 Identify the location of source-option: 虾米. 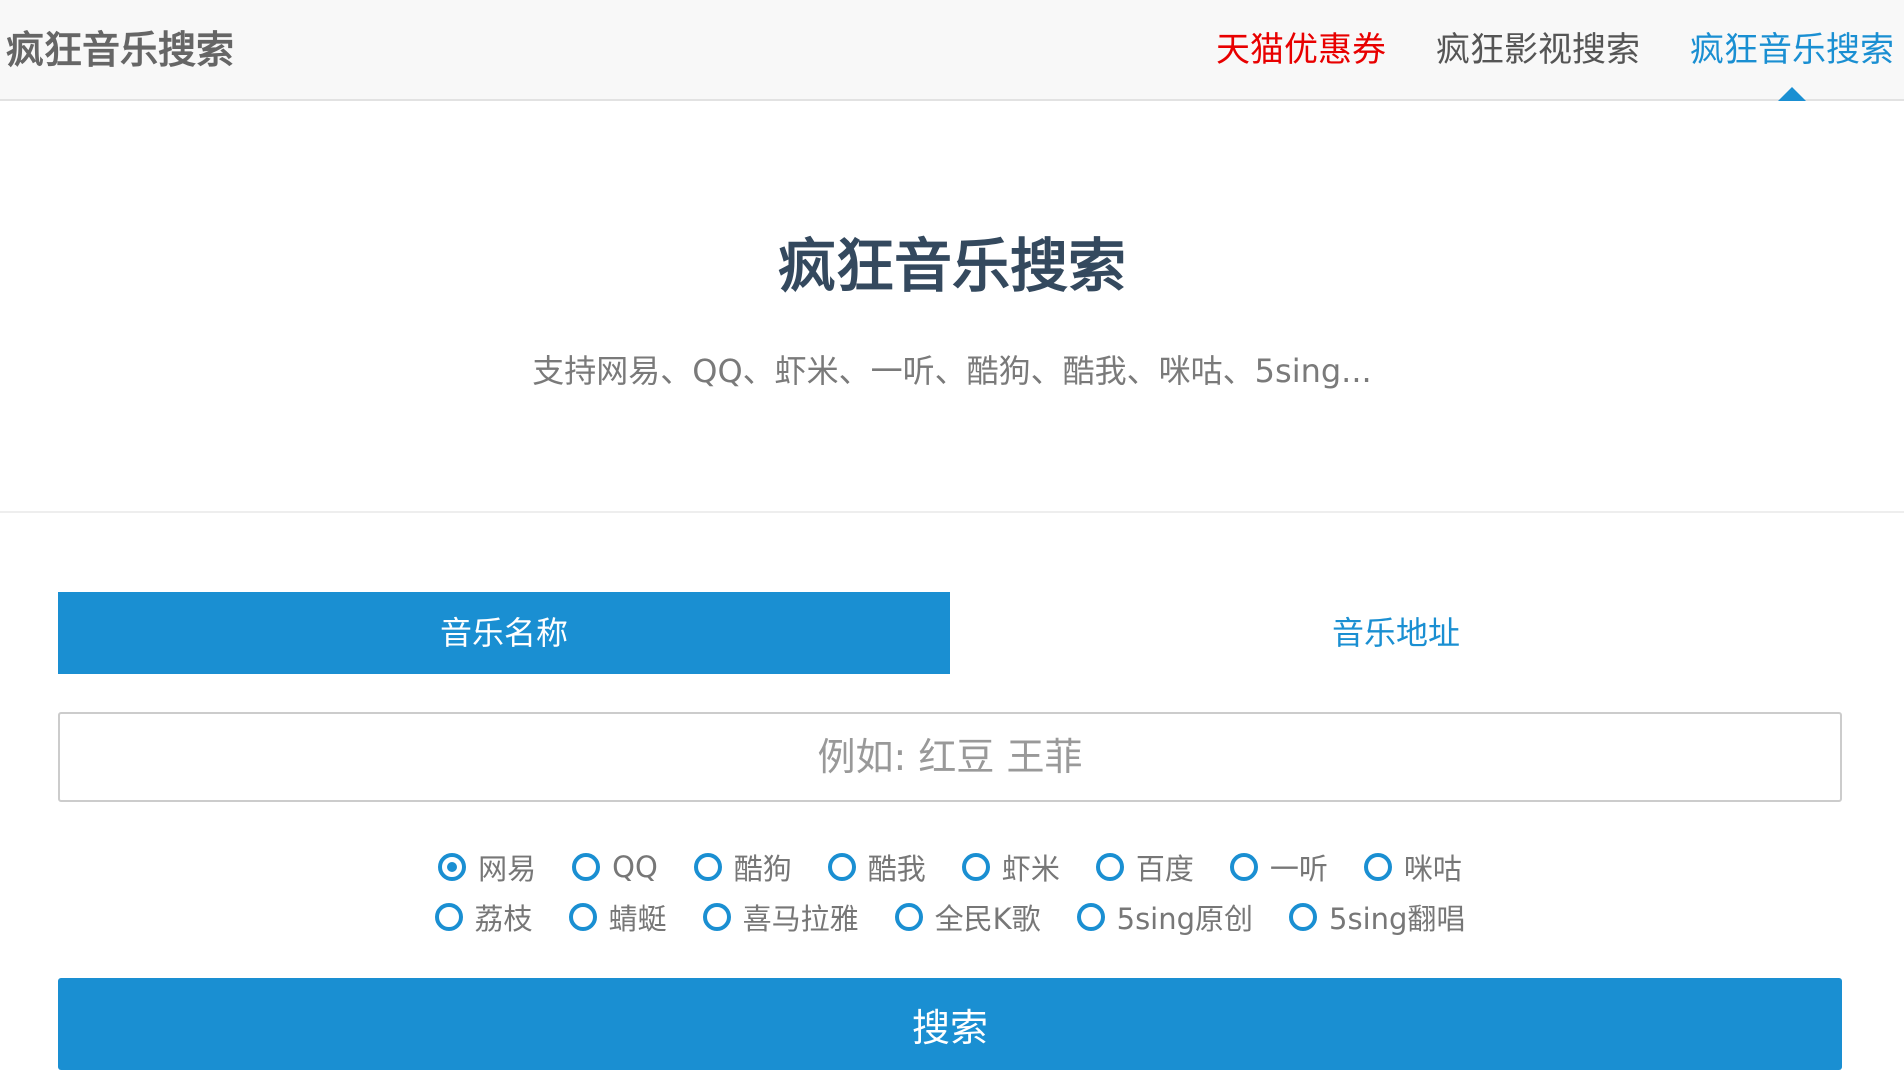
(1010, 867).